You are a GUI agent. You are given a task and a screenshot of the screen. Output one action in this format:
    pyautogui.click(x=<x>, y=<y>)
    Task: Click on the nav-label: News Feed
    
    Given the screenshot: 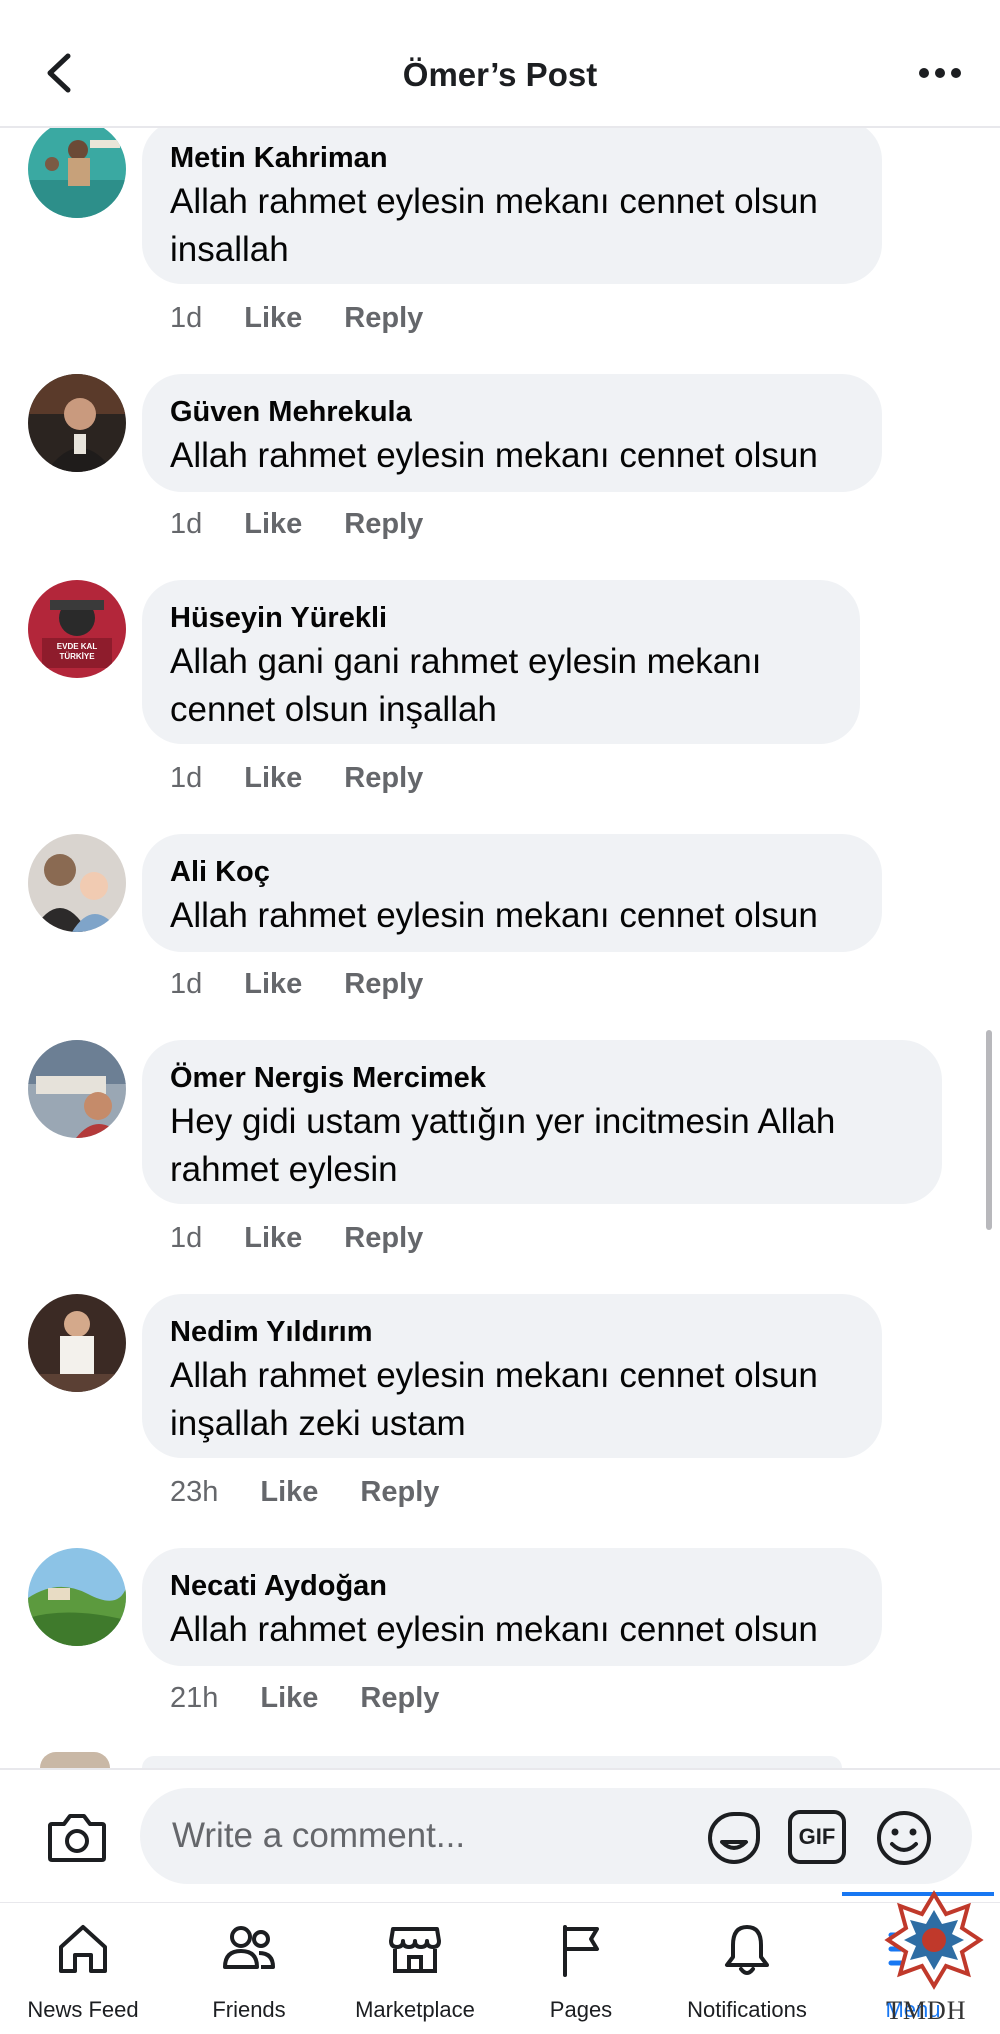 What is the action you would take?
    pyautogui.click(x=83, y=2009)
    